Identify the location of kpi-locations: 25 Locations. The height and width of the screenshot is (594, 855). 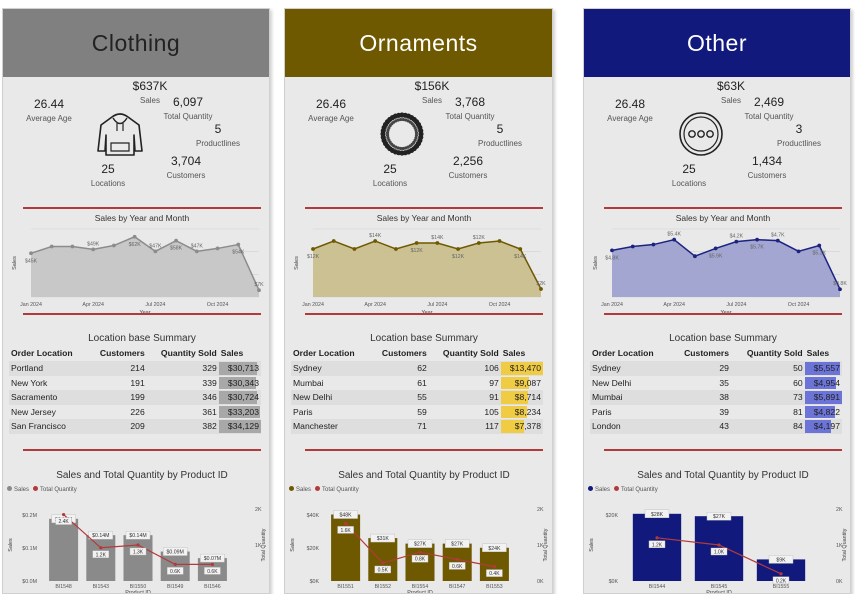
(390, 175).